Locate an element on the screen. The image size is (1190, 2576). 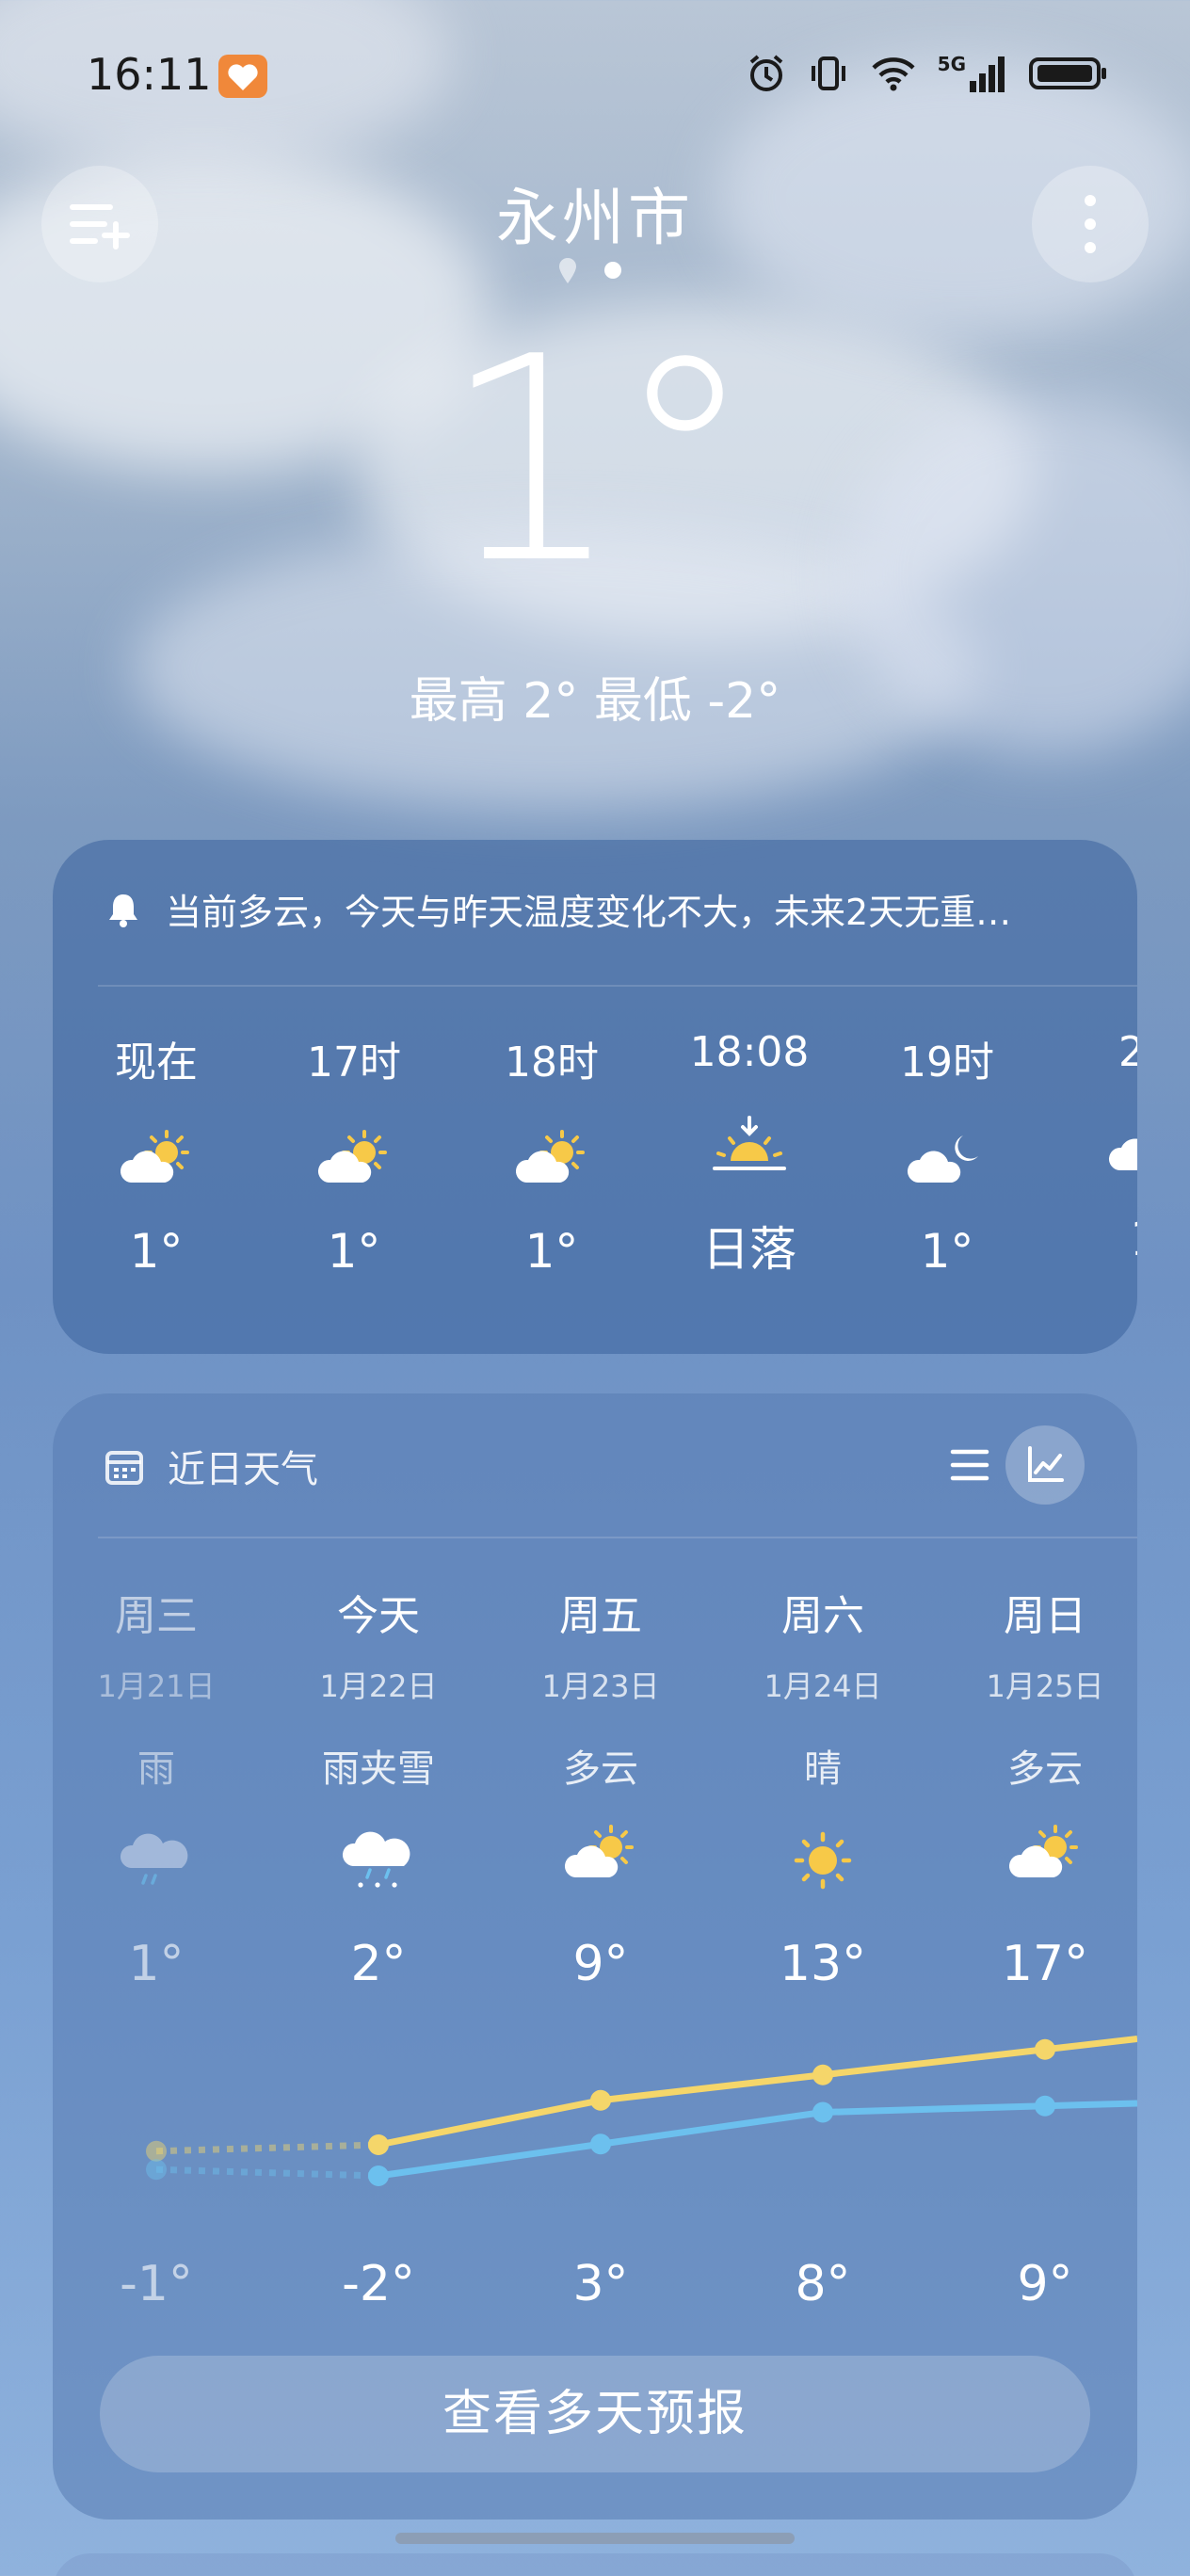
hour-item: 18时 1° is located at coordinates (552, 1153).